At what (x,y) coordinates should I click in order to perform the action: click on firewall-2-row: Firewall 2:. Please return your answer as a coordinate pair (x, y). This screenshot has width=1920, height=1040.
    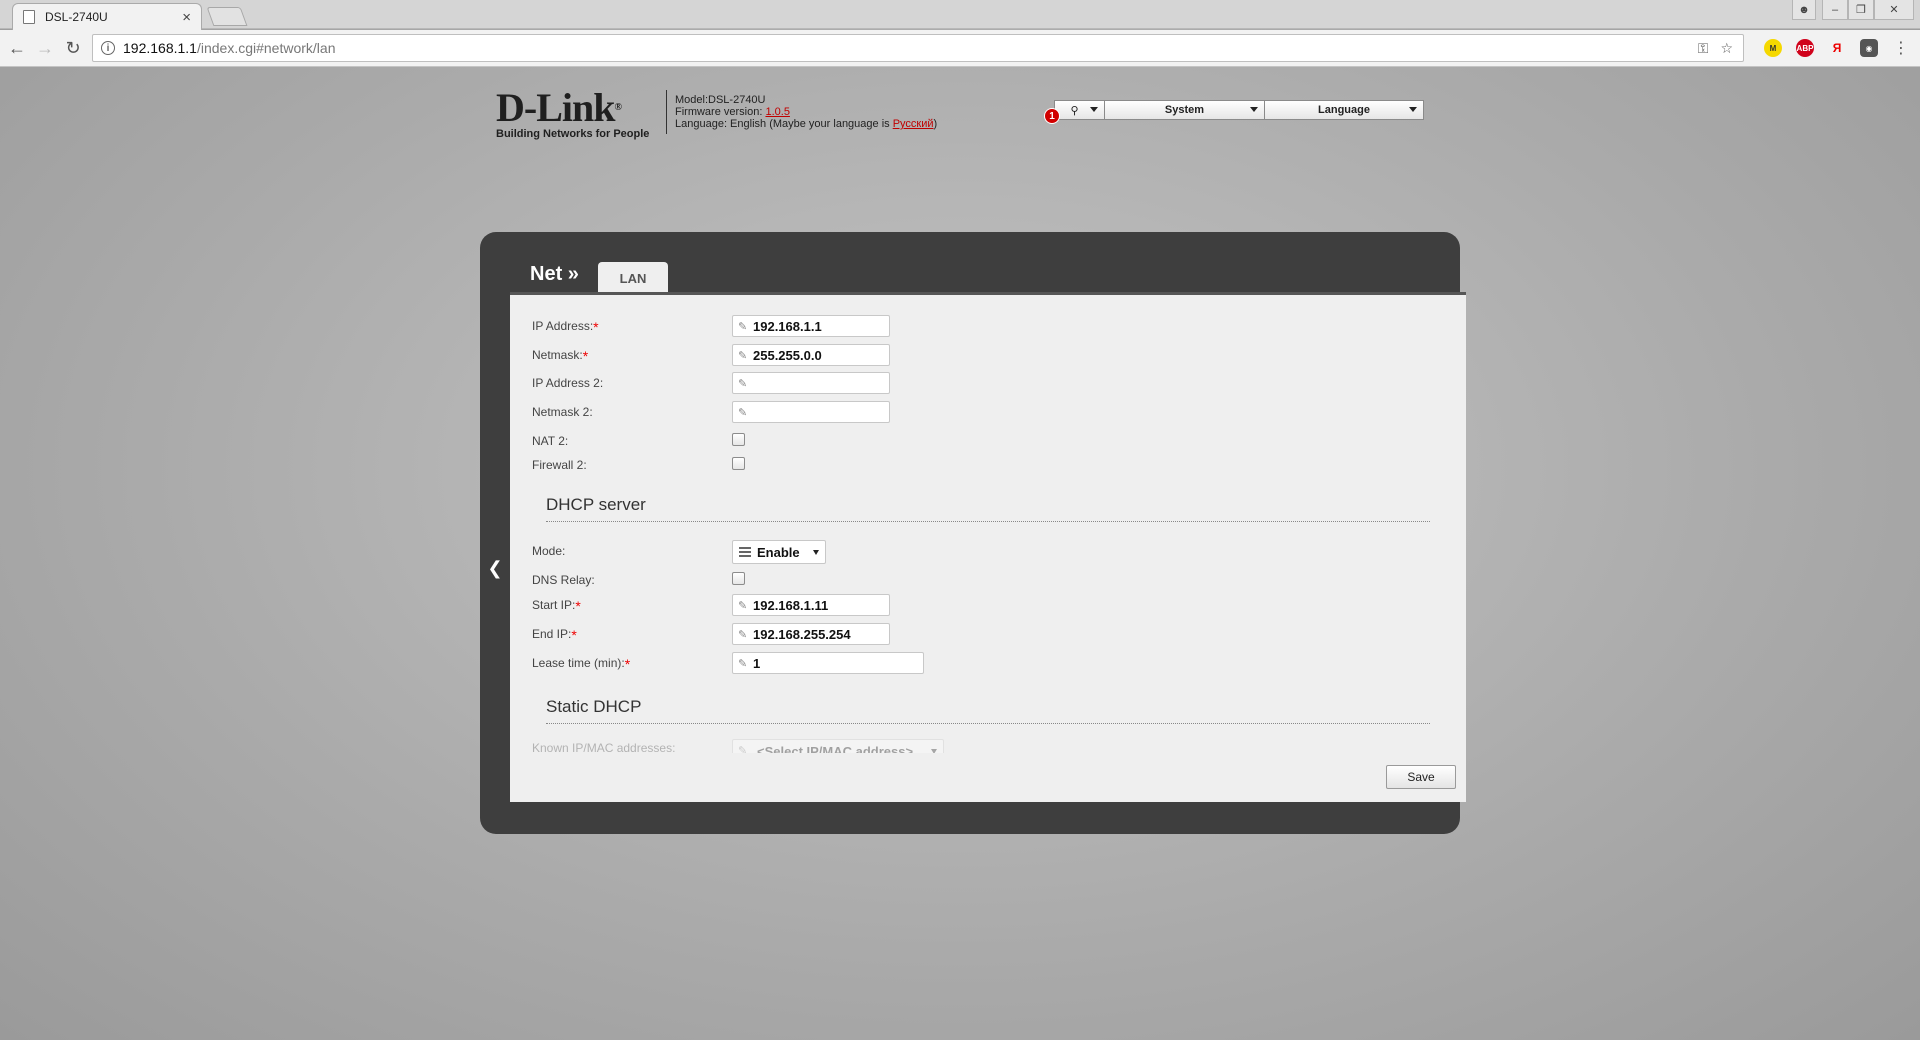
    Looking at the image, I should click on (932, 465).